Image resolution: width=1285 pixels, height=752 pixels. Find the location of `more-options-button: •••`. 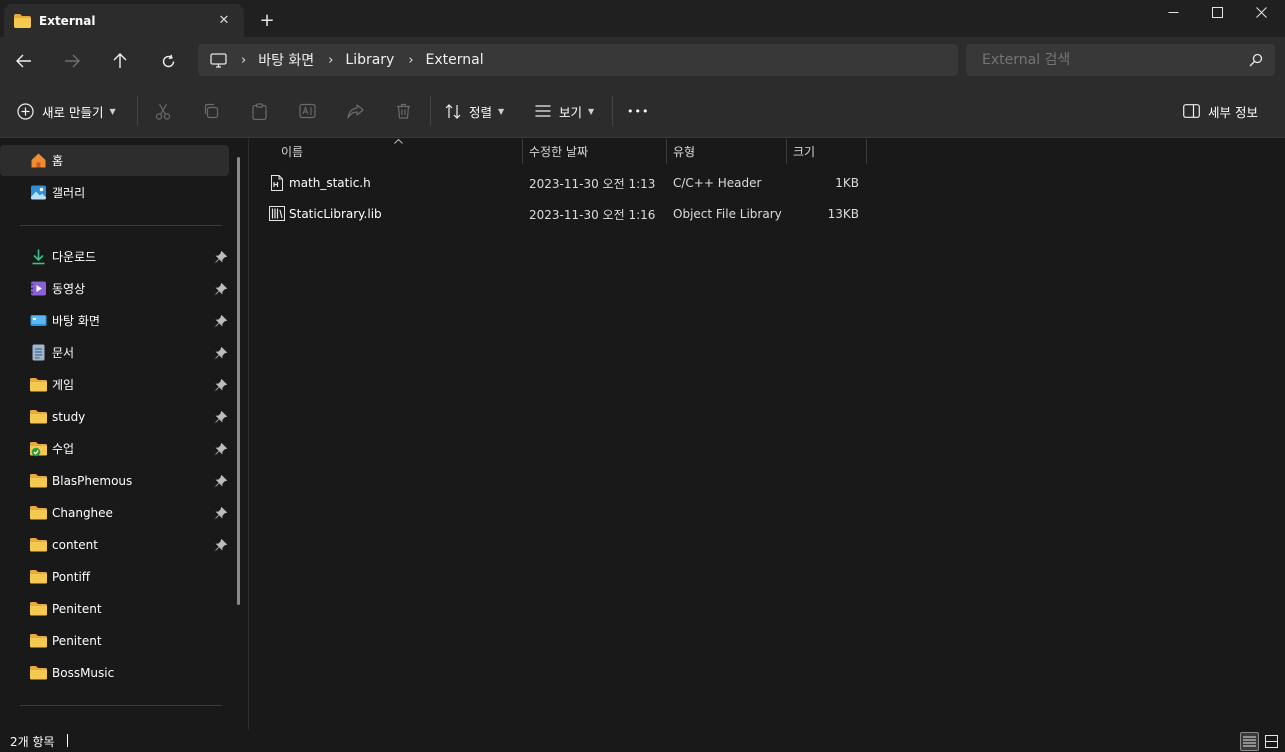

more-options-button: ••• is located at coordinates (638, 111).